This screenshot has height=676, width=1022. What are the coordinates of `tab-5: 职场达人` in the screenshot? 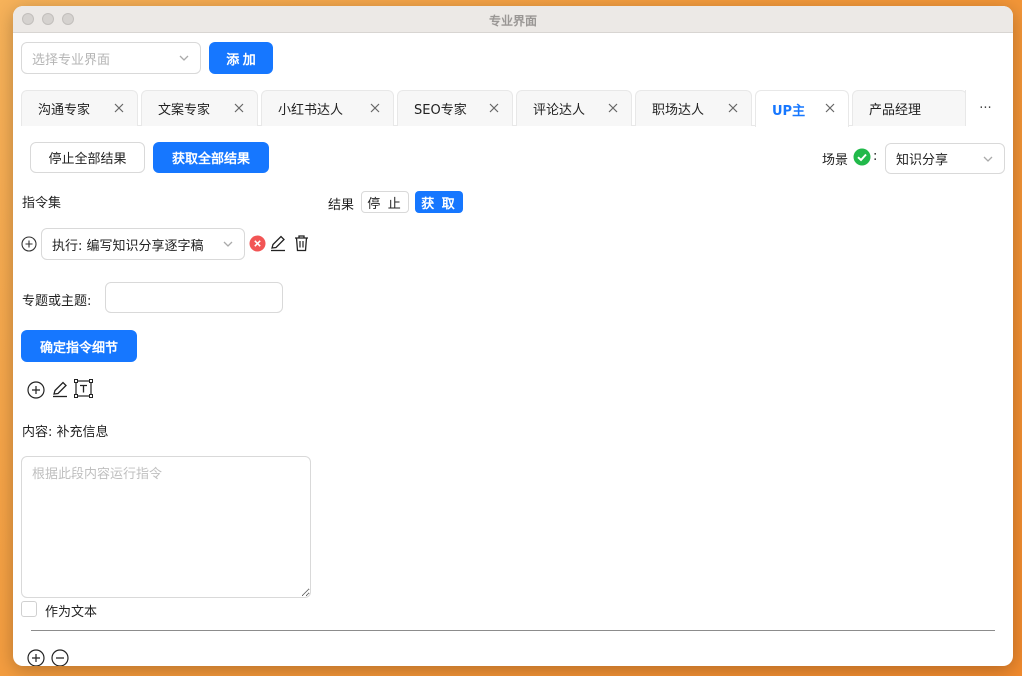 It's located at (693, 108).